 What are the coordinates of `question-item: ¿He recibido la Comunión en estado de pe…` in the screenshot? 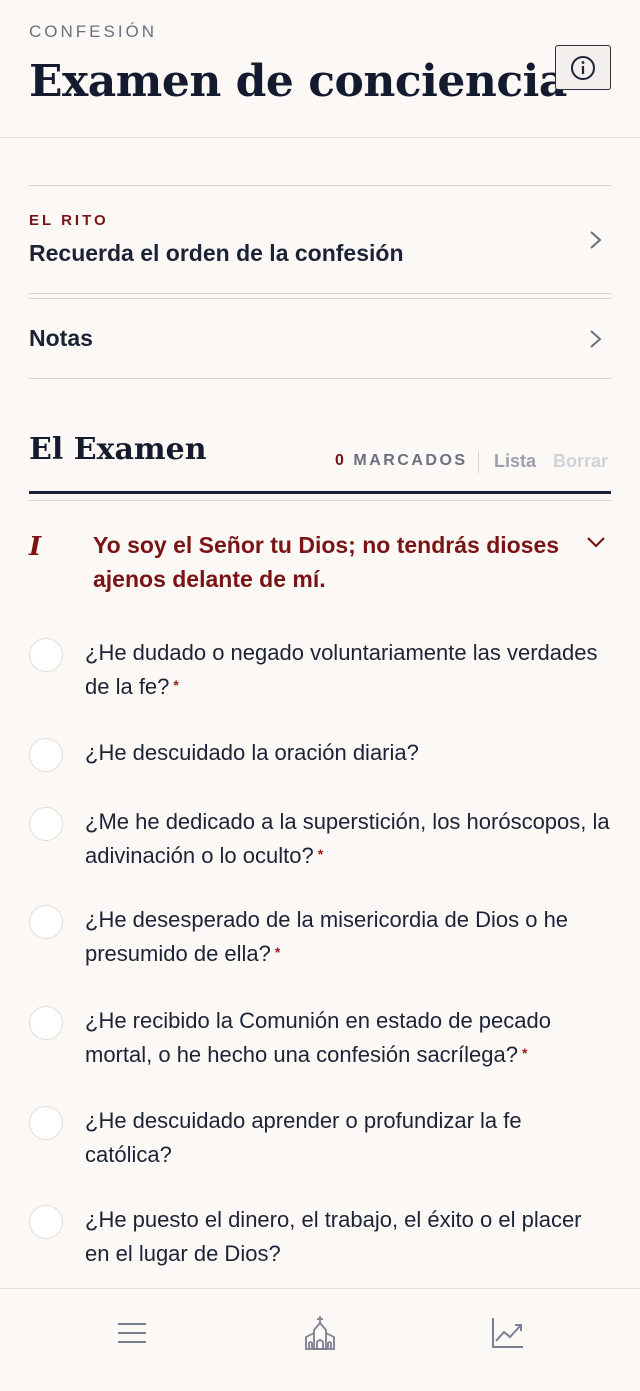 It's located at (320, 1039).